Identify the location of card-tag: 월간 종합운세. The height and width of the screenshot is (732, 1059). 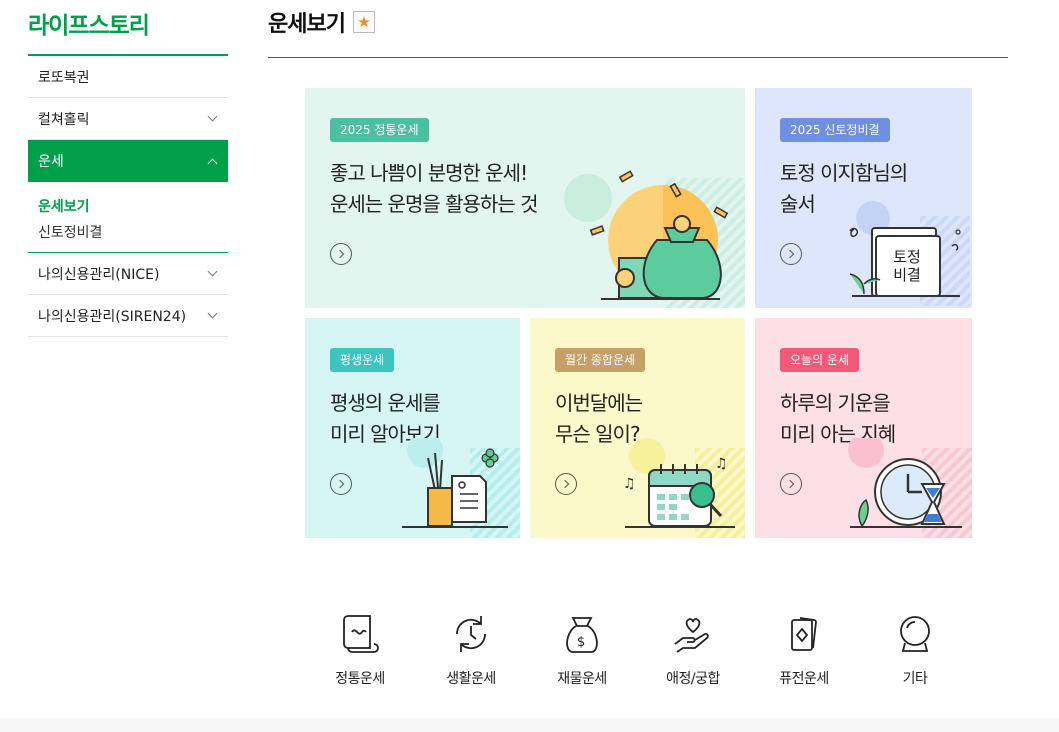
(600, 360).